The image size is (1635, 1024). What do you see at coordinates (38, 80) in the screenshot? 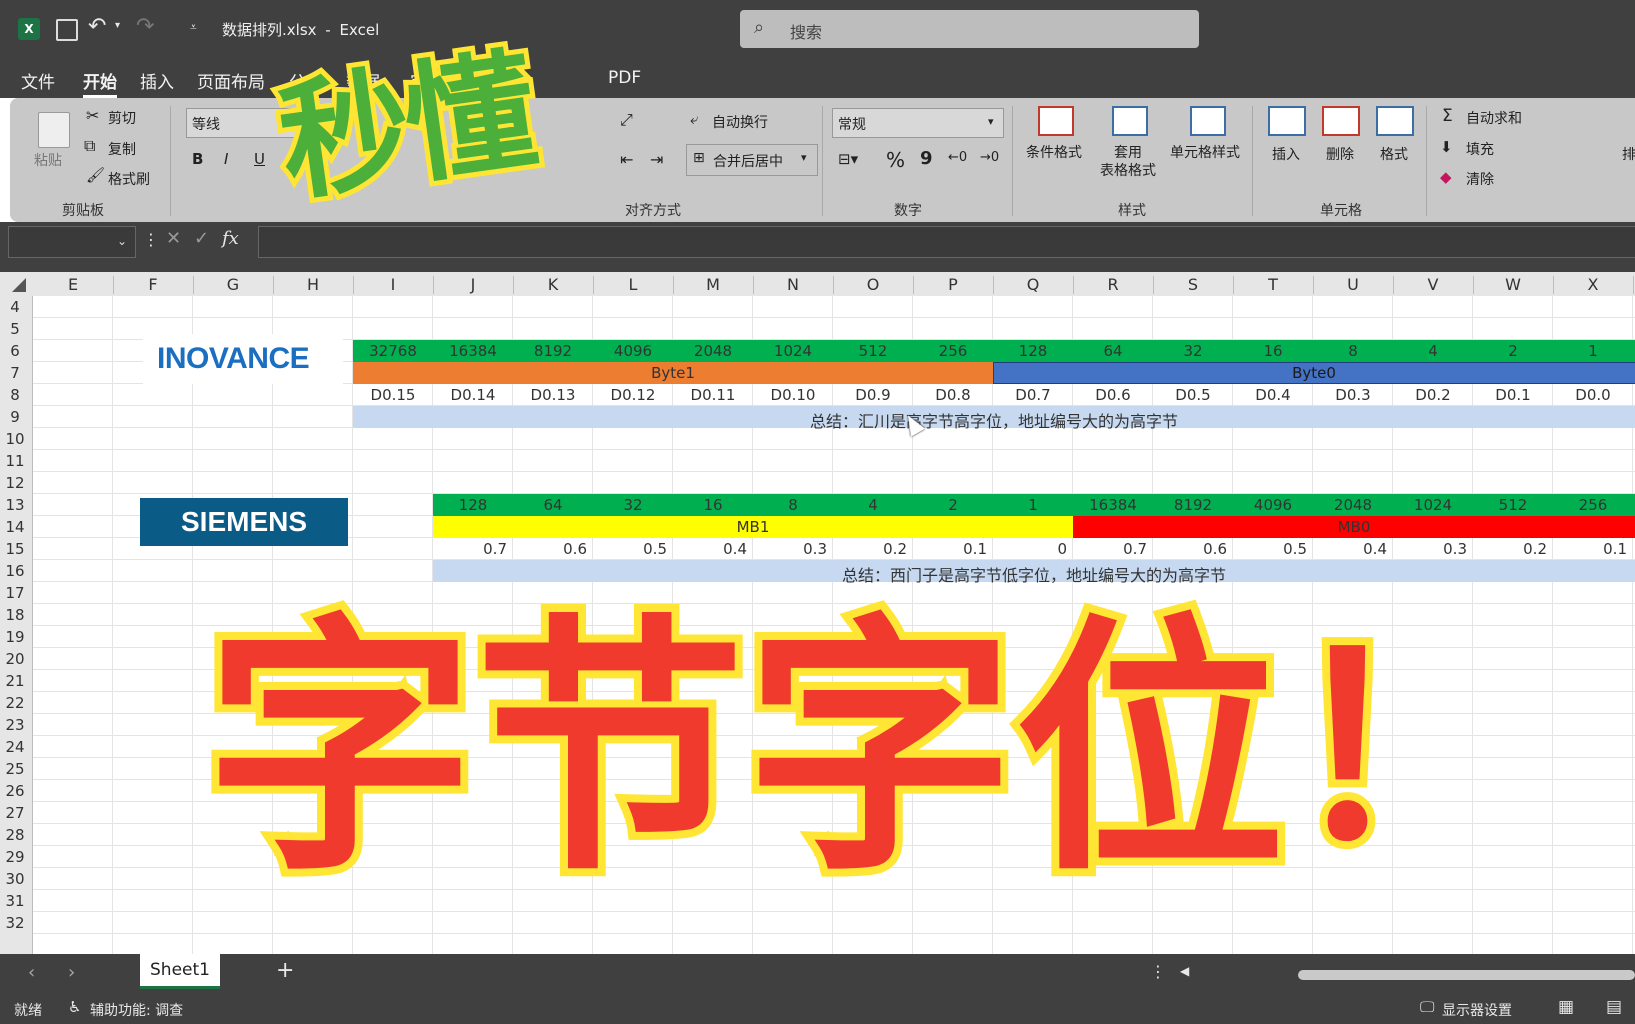
I see `tab-file: 文件` at bounding box center [38, 80].